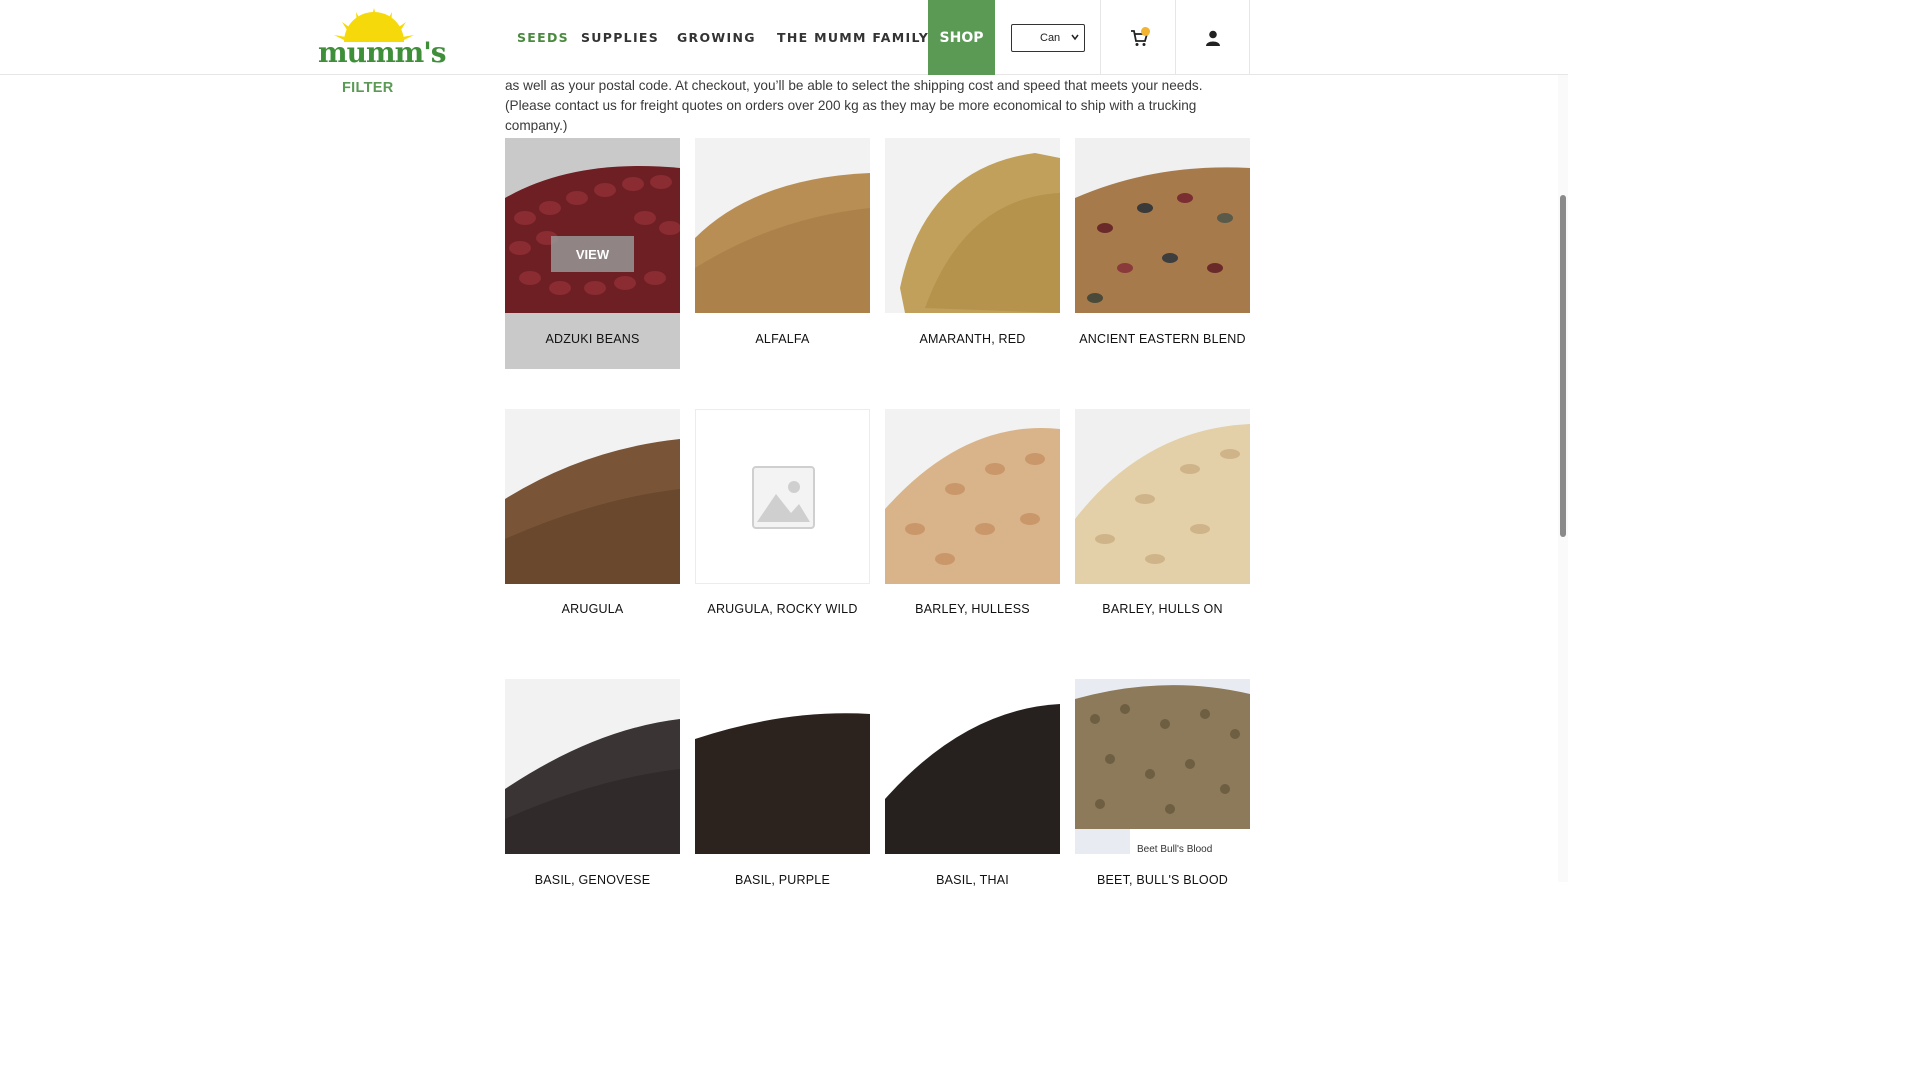 This screenshot has width=1920, height=1080. What do you see at coordinates (1563, 366) in the screenshot?
I see `scrollbar-thumb` at bounding box center [1563, 366].